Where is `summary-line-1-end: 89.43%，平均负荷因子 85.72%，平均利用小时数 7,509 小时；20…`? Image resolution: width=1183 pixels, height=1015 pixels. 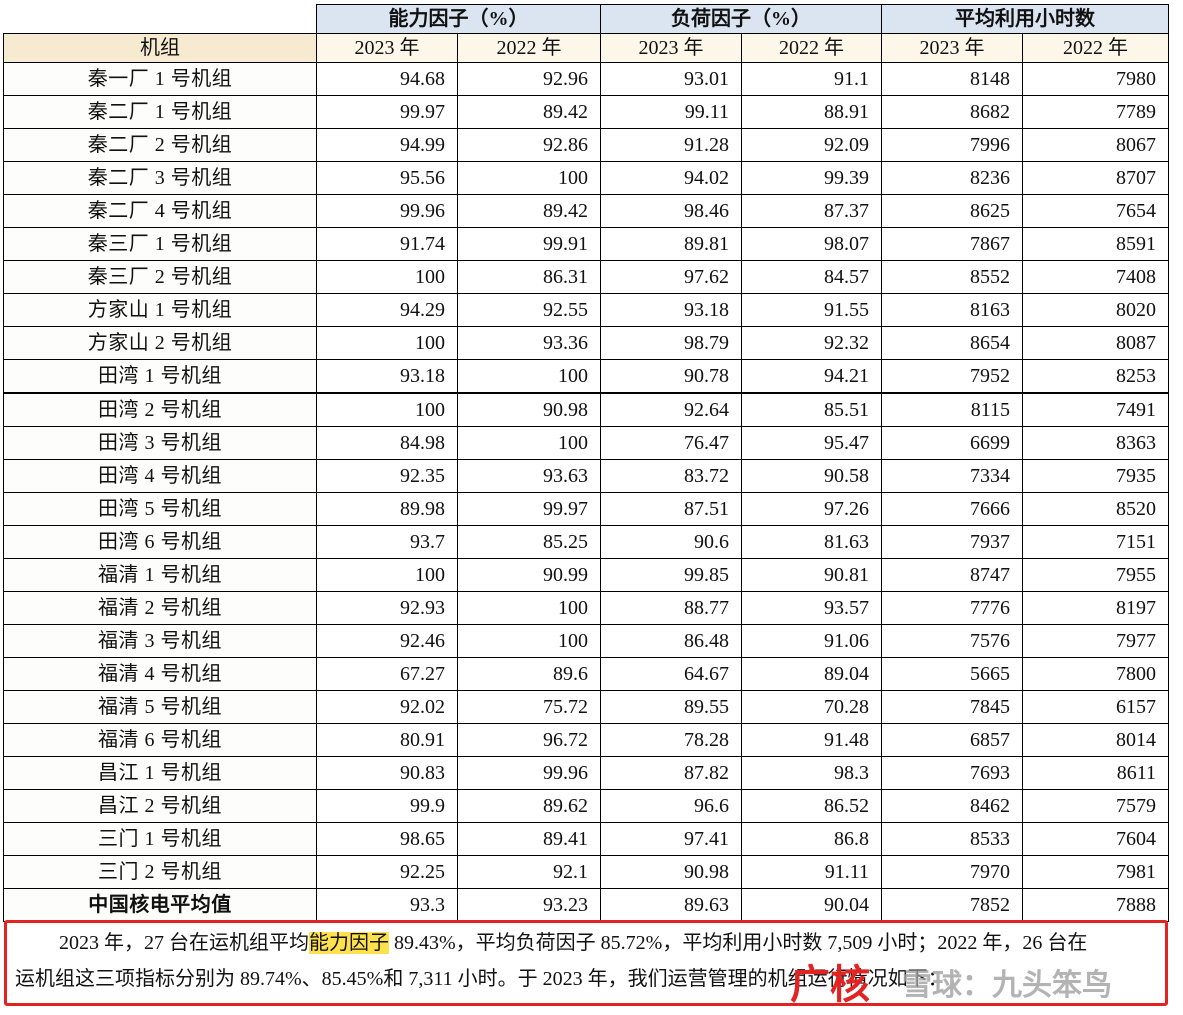 summary-line-1-end: 89.43%，平均负荷因子 85.72%，平均利用小时数 7,509 小时；20… is located at coordinates (738, 943).